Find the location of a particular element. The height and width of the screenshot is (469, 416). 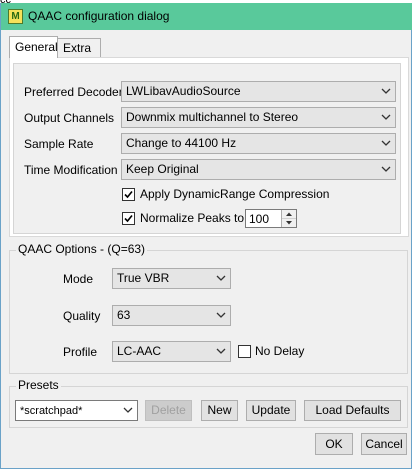

output-channels-value: Downmix multichannel to Stereo is located at coordinates (212, 117).